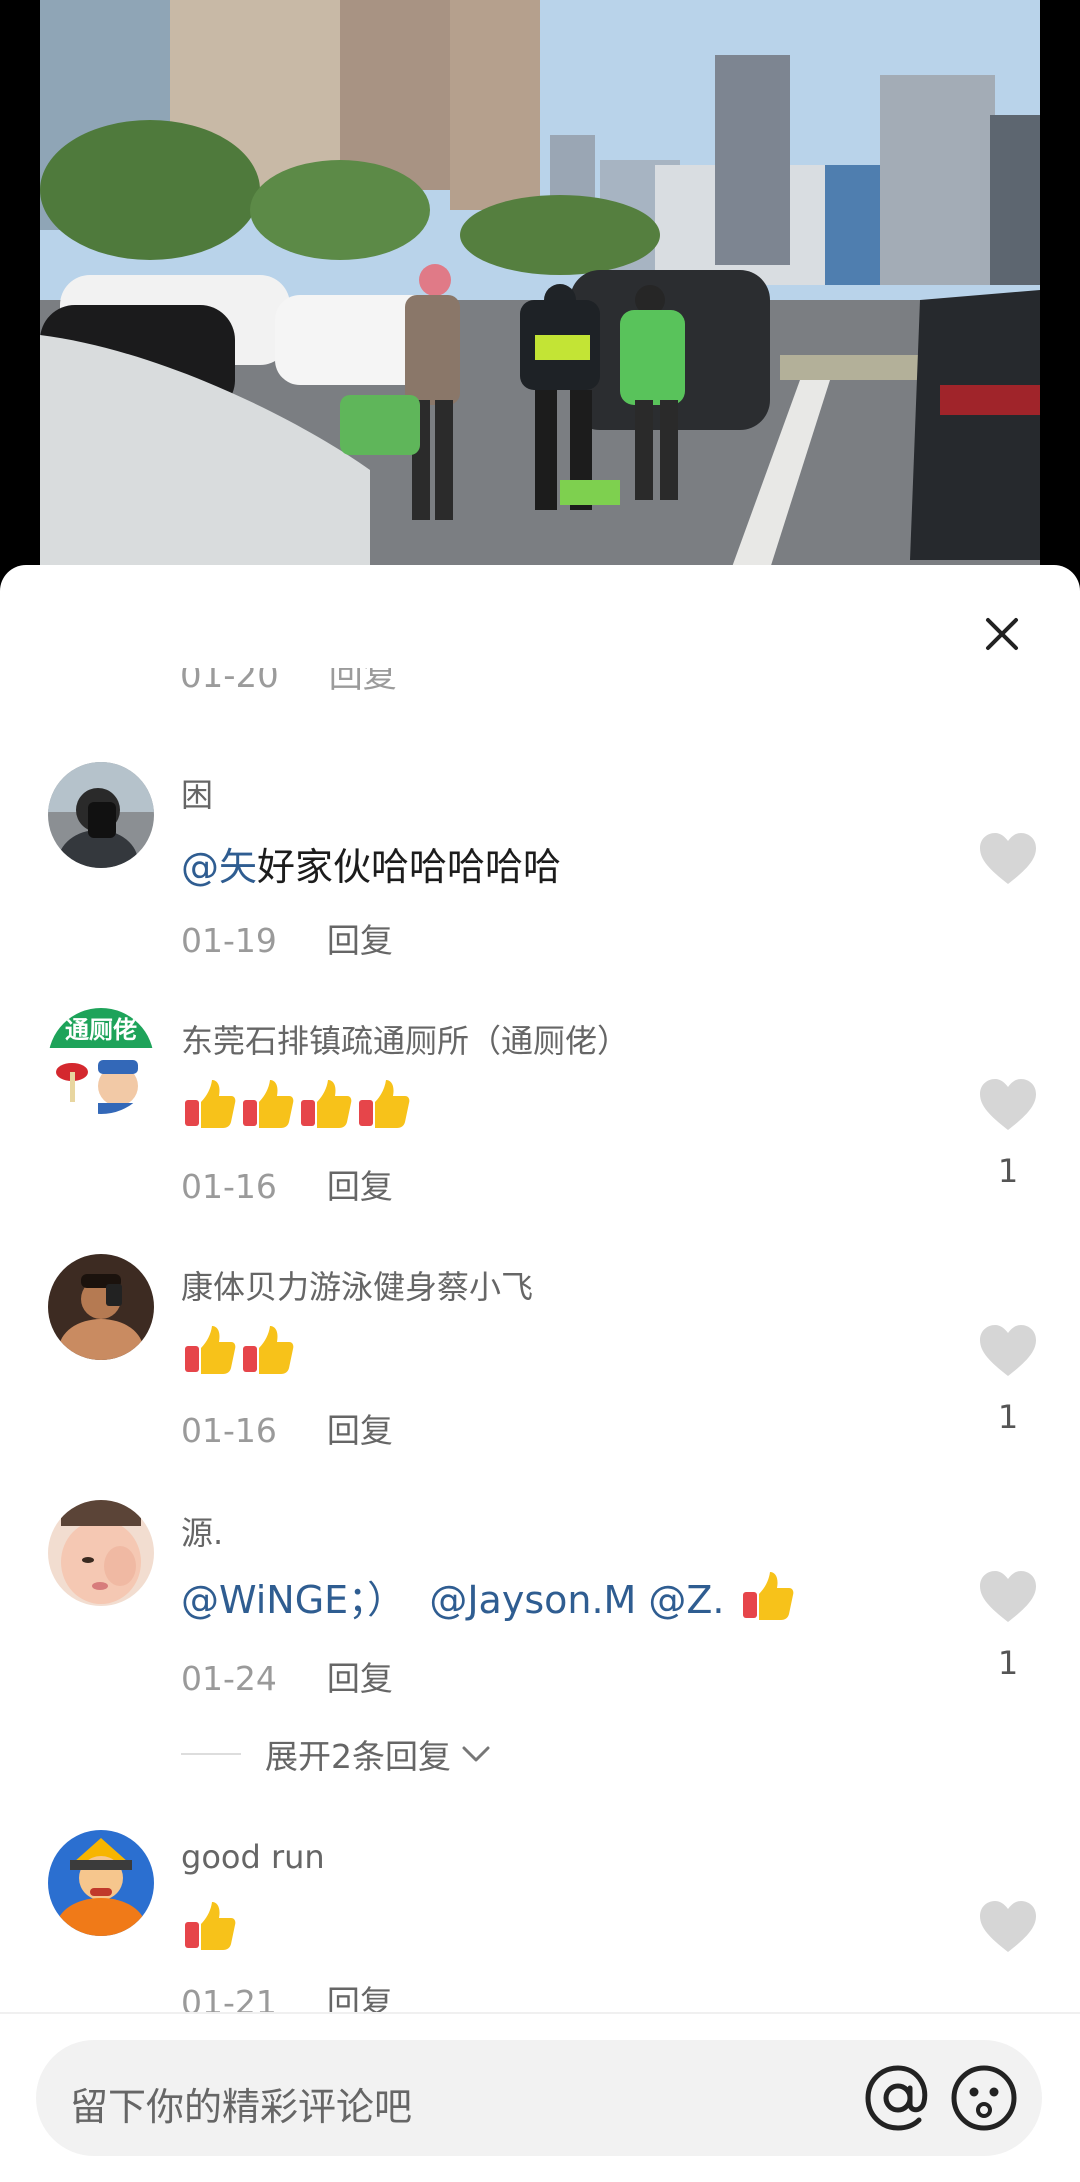  What do you see at coordinates (229, 940) in the screenshot?
I see `comment-date: 01-19` at bounding box center [229, 940].